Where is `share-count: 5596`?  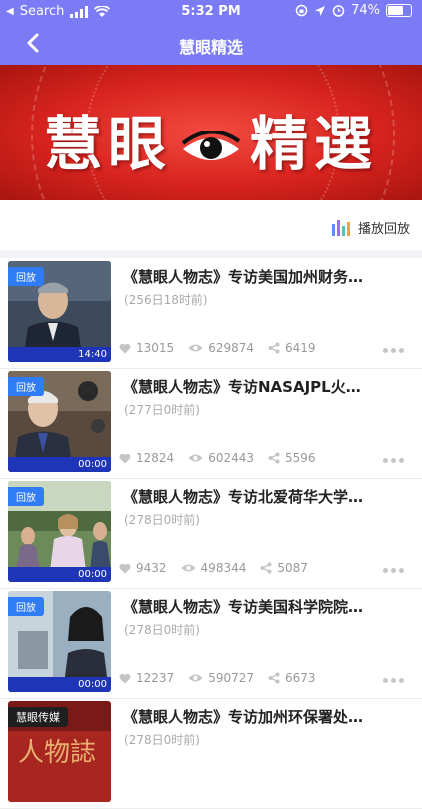
share-count: 5596 is located at coordinates (300, 458).